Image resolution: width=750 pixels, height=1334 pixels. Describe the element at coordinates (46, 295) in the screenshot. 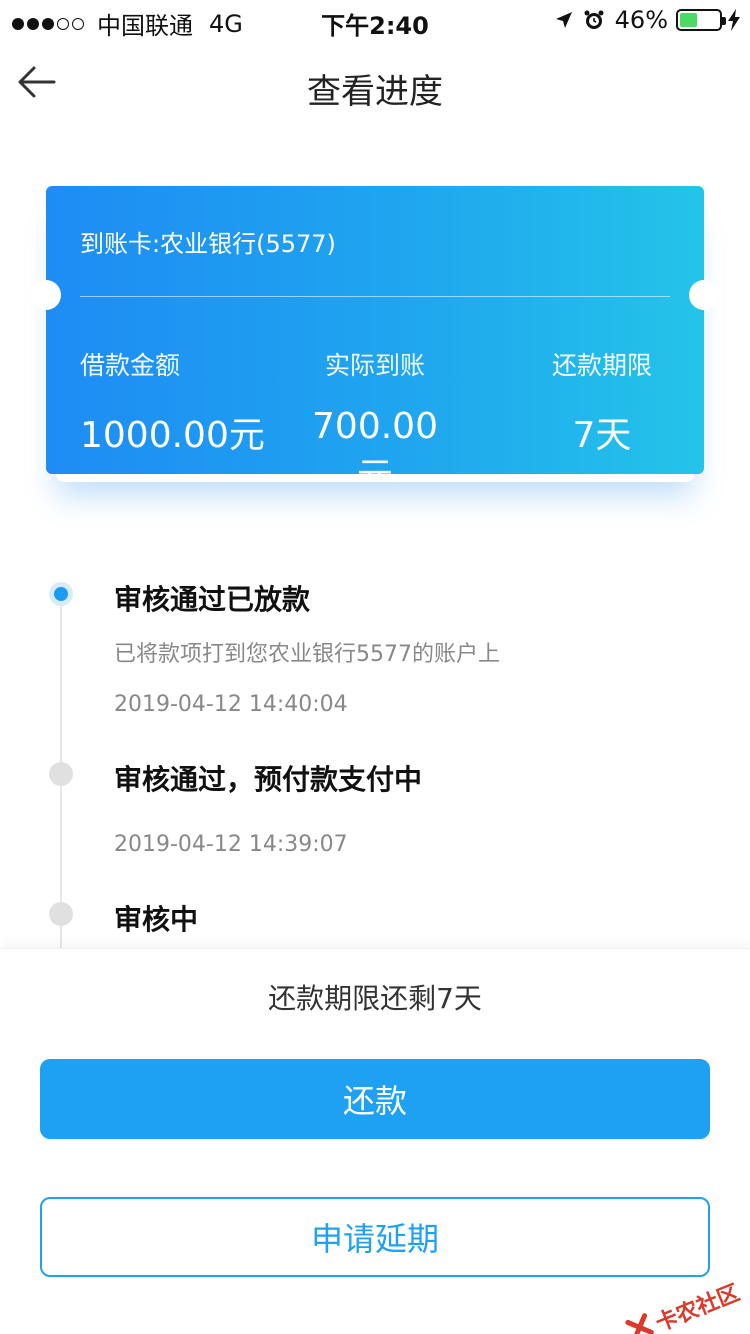

I see `card-notch-left` at that location.